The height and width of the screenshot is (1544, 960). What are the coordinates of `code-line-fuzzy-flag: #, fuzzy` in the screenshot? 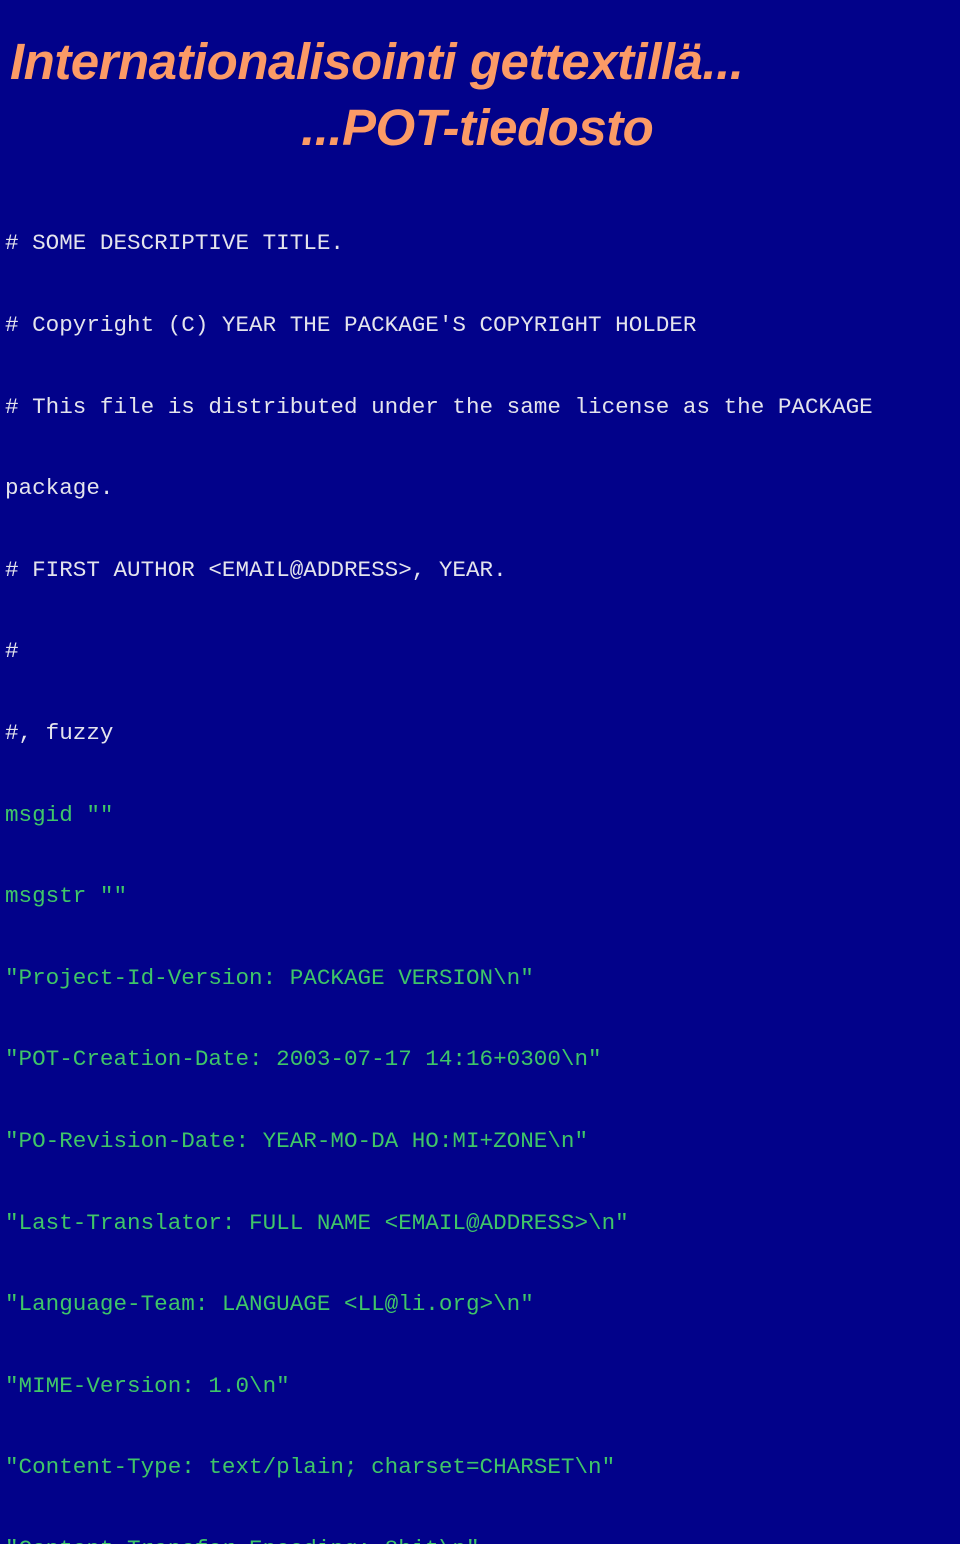 It's located at (59, 732).